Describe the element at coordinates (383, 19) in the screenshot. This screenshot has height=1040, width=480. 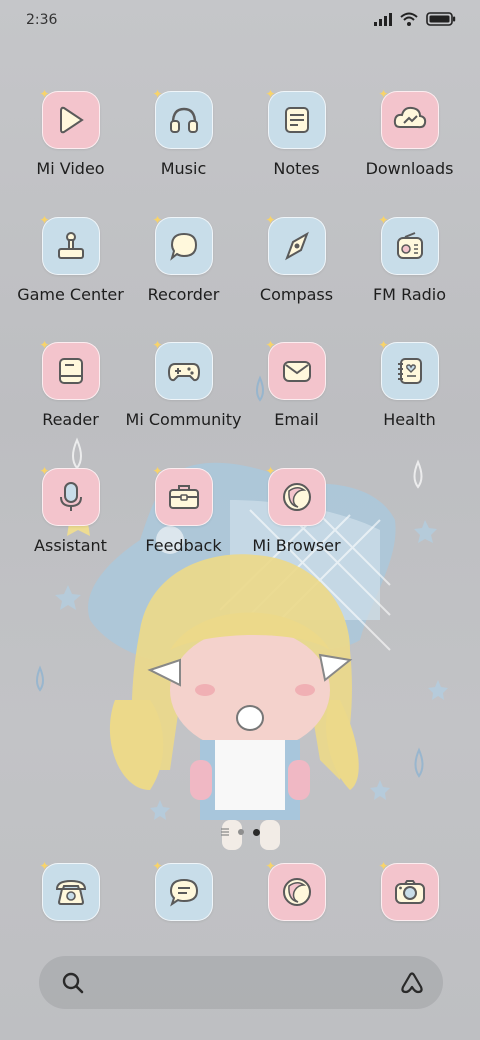
I see `signal-icon` at that location.